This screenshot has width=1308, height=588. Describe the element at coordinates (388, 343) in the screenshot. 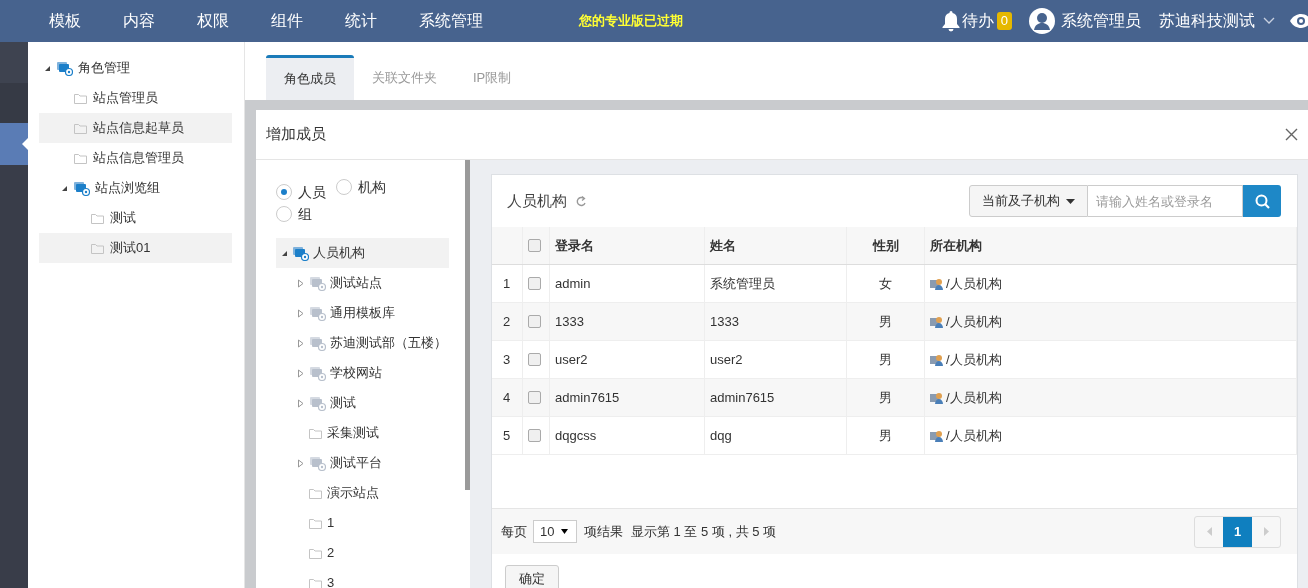

I see `tree-item-label: 苏迪测试部（五楼）` at that location.